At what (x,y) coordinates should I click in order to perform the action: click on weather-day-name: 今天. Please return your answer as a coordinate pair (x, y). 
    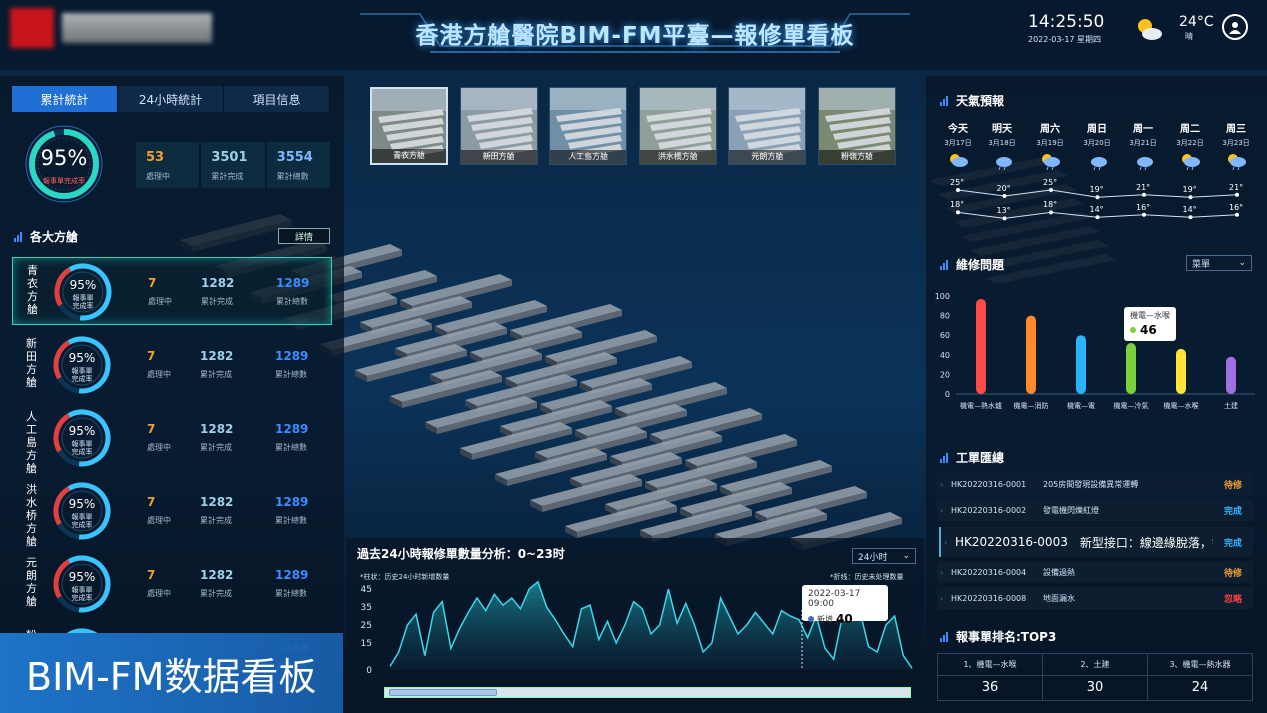
    Looking at the image, I should click on (958, 129).